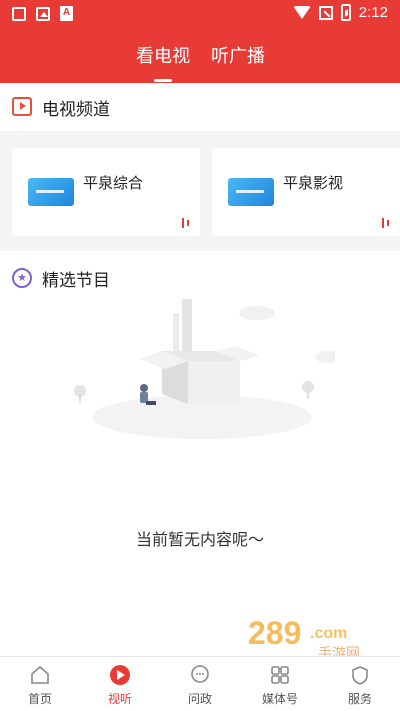  I want to click on empty-state-text: 当前暂无内容呢～, so click(199, 539).